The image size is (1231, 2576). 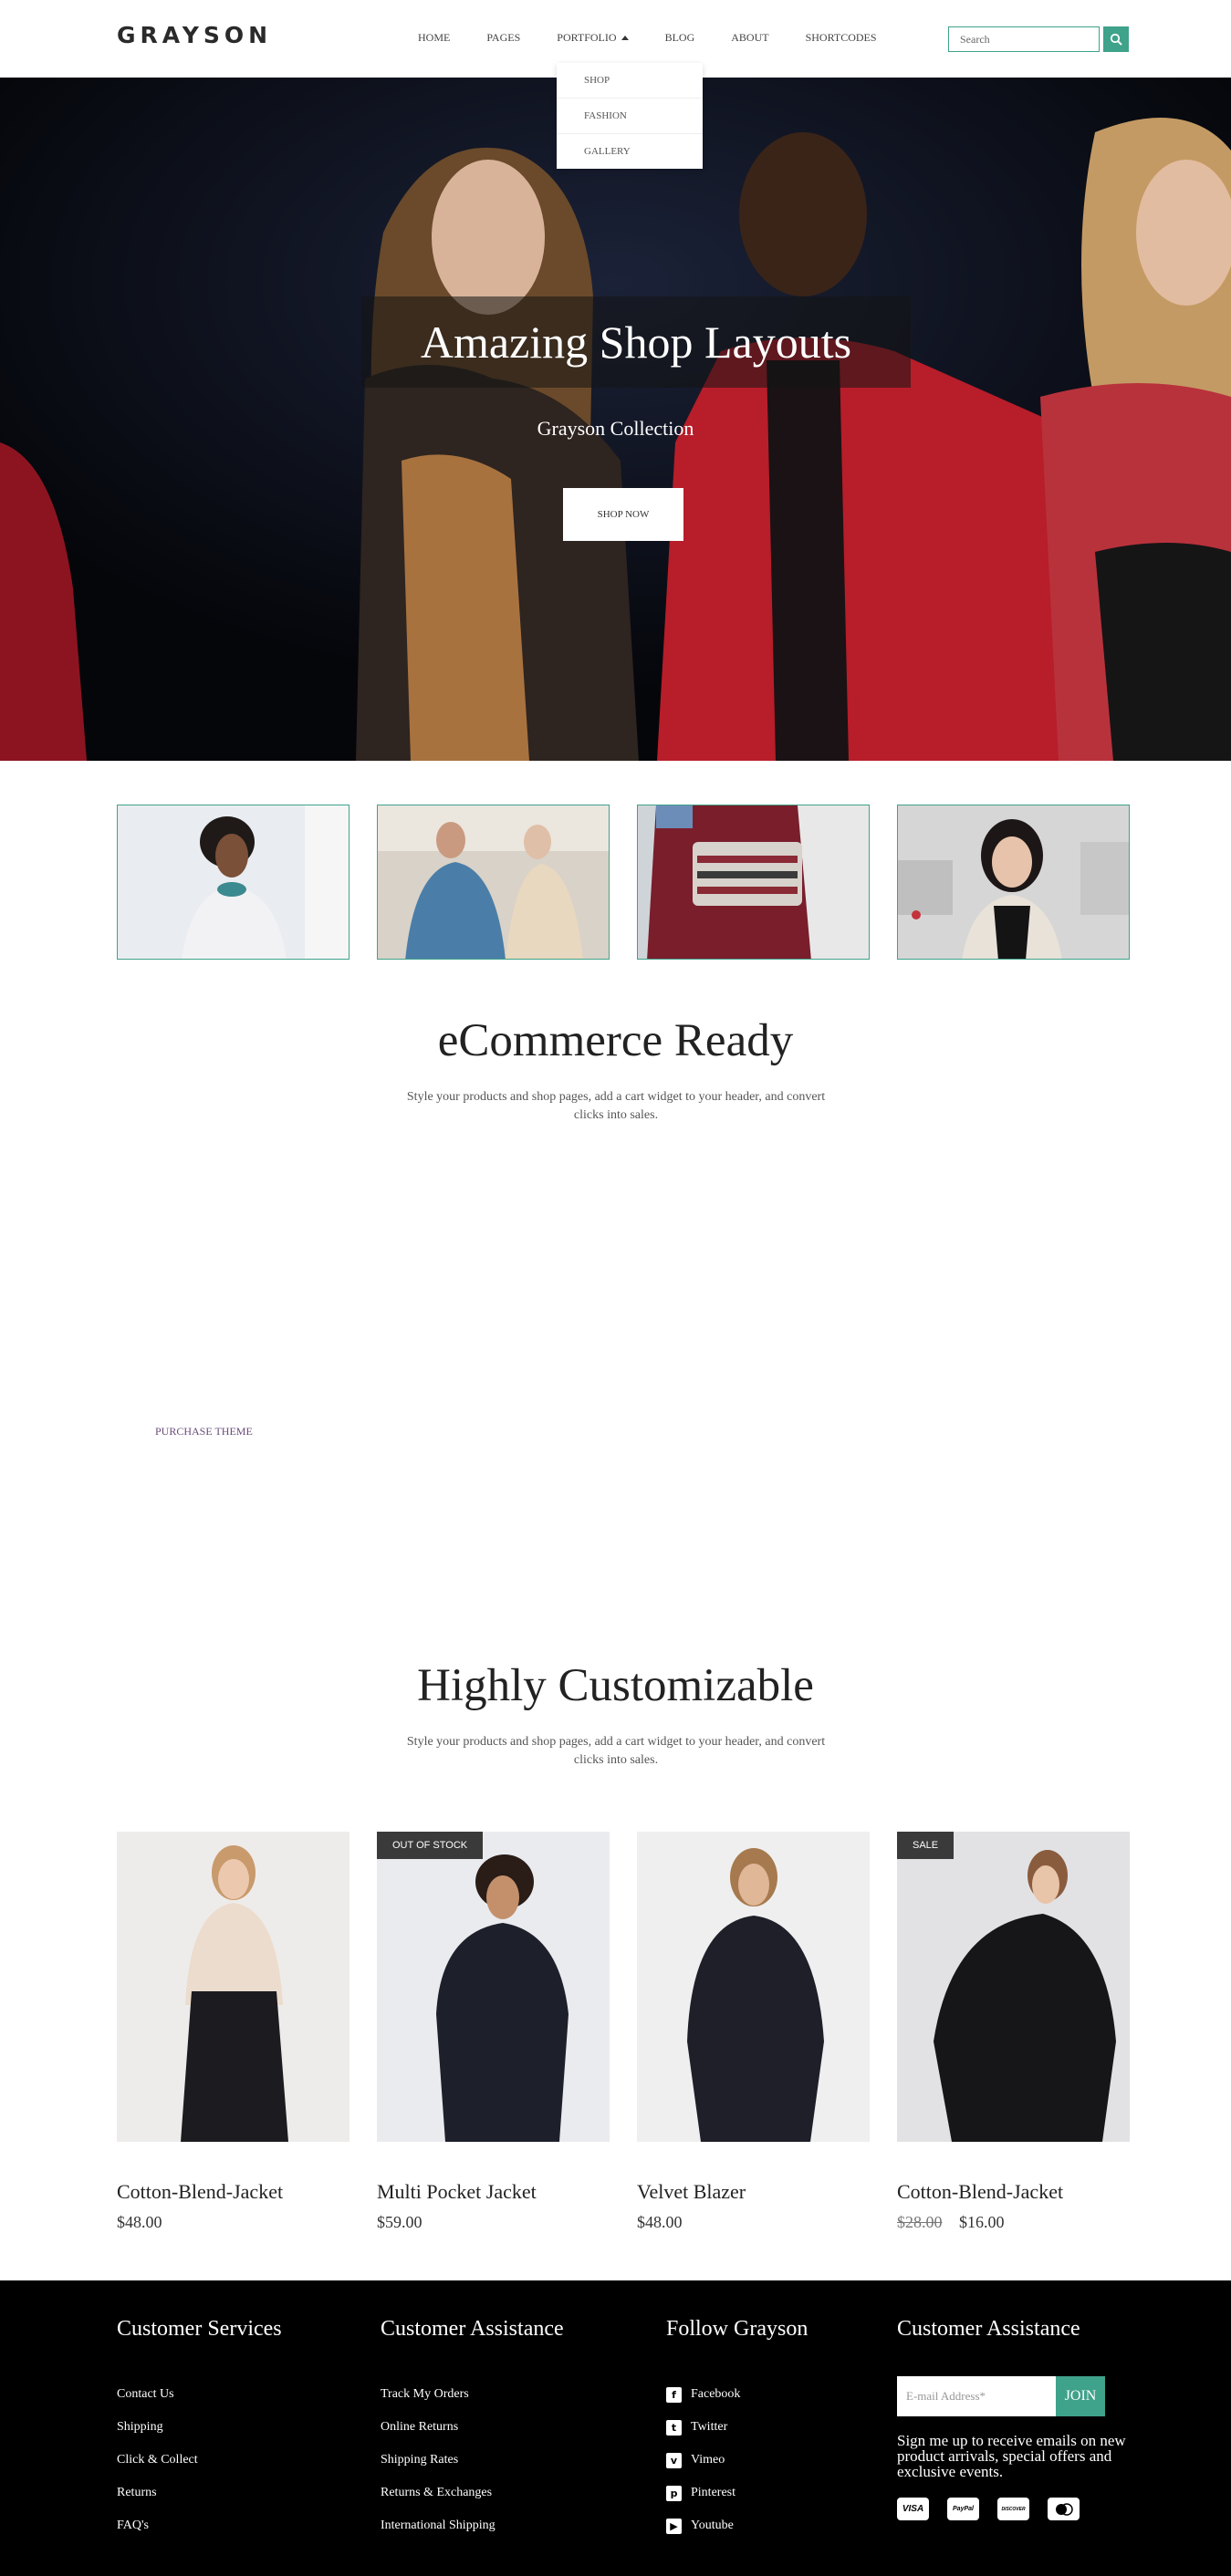 I want to click on nav-about: ABOUT, so click(x=749, y=38).